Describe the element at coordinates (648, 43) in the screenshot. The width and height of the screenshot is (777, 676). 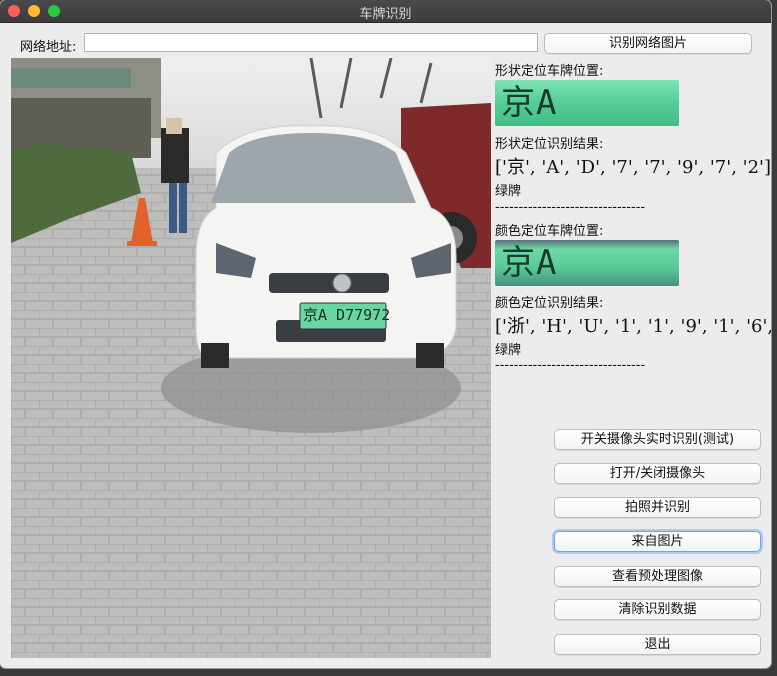
I see `recognize-network-image-button: 识别网络图片` at that location.